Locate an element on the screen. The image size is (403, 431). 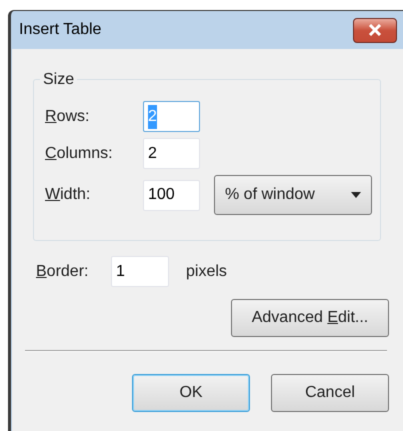
field-value: 100 is located at coordinates (161, 195).